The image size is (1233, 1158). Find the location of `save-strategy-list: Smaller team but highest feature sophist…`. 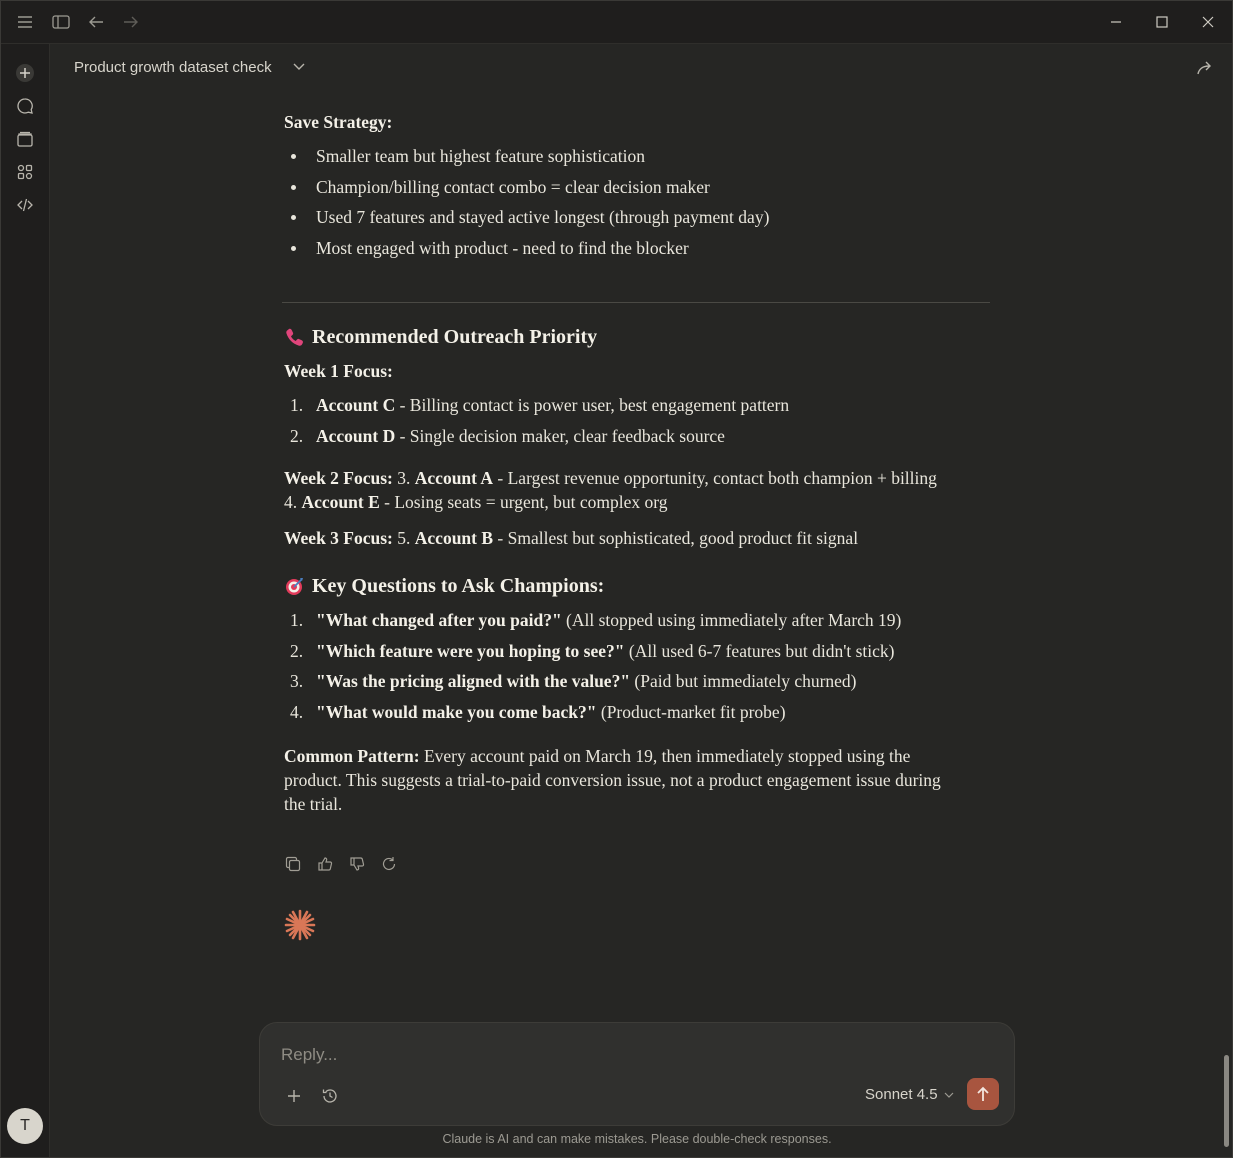

save-strategy-list: Smaller team but highest feature sophist… is located at coordinates (637, 205).